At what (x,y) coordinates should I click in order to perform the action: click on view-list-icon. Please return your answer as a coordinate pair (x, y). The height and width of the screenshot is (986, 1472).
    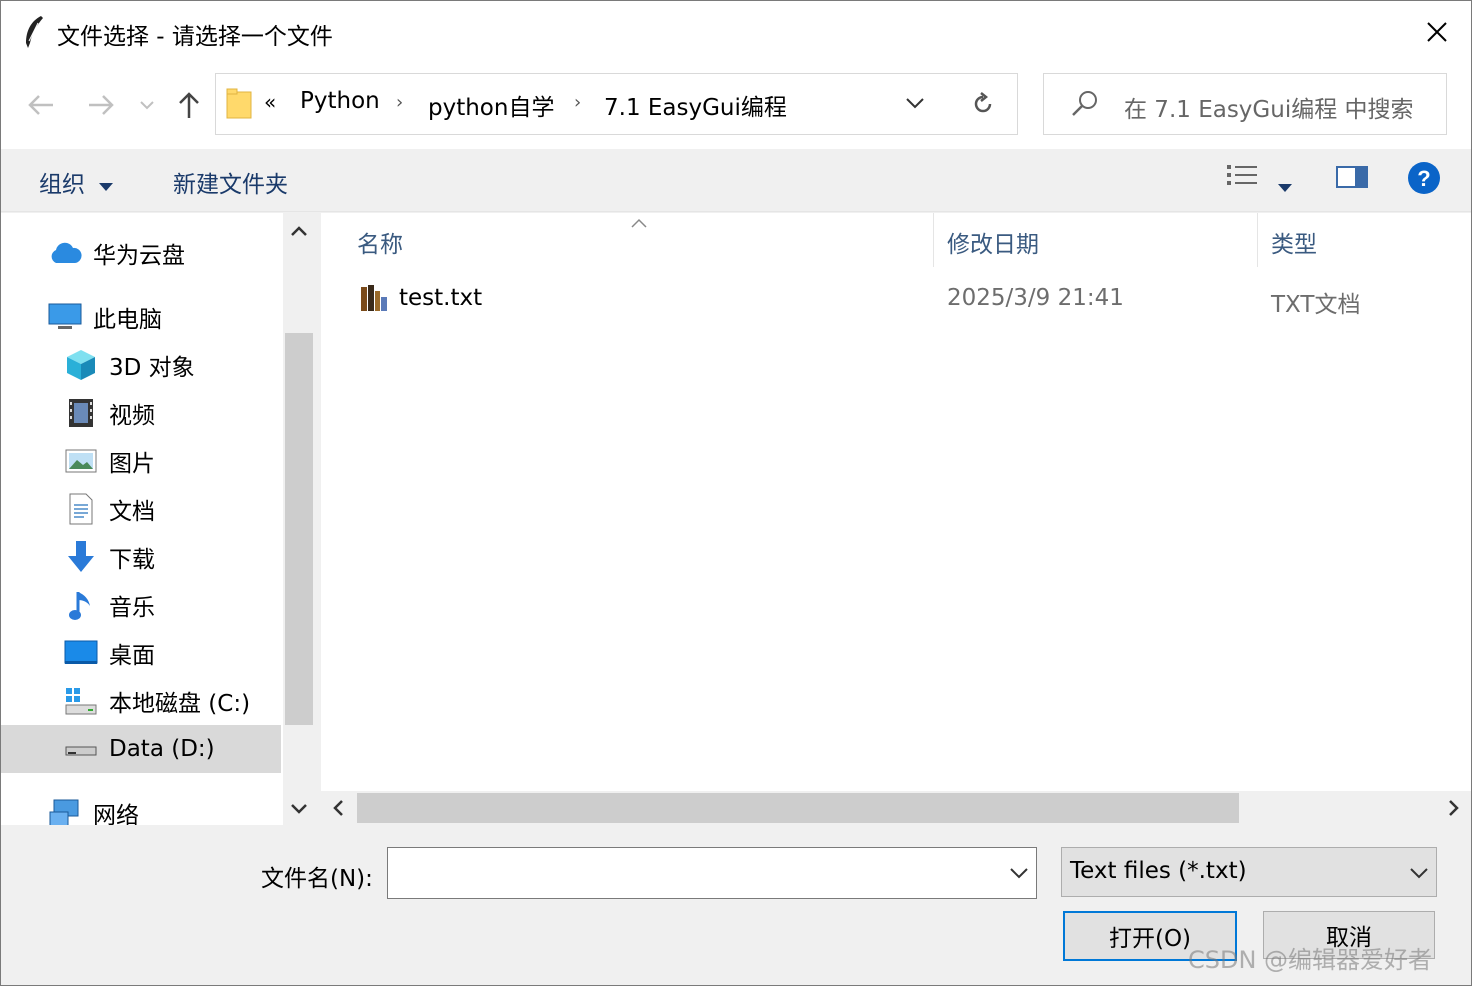
    Looking at the image, I should click on (1242, 175).